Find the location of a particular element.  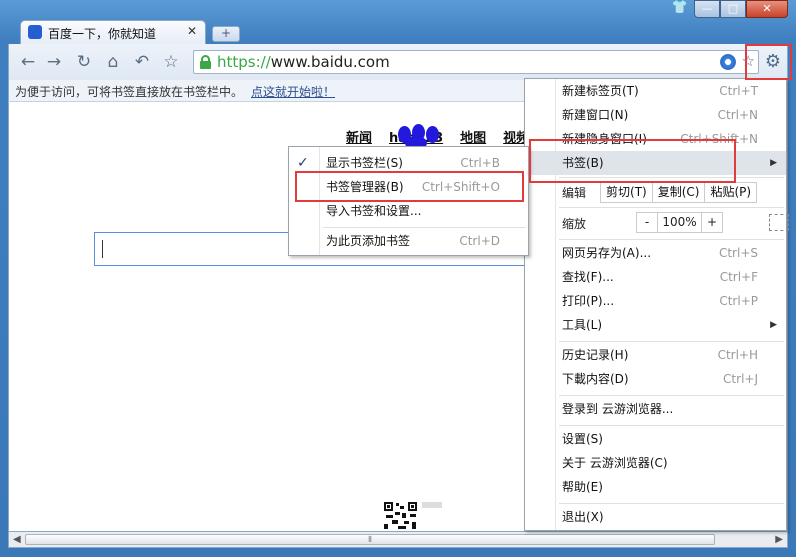

bookmark-star-icon: ☆ is located at coordinates (171, 62).